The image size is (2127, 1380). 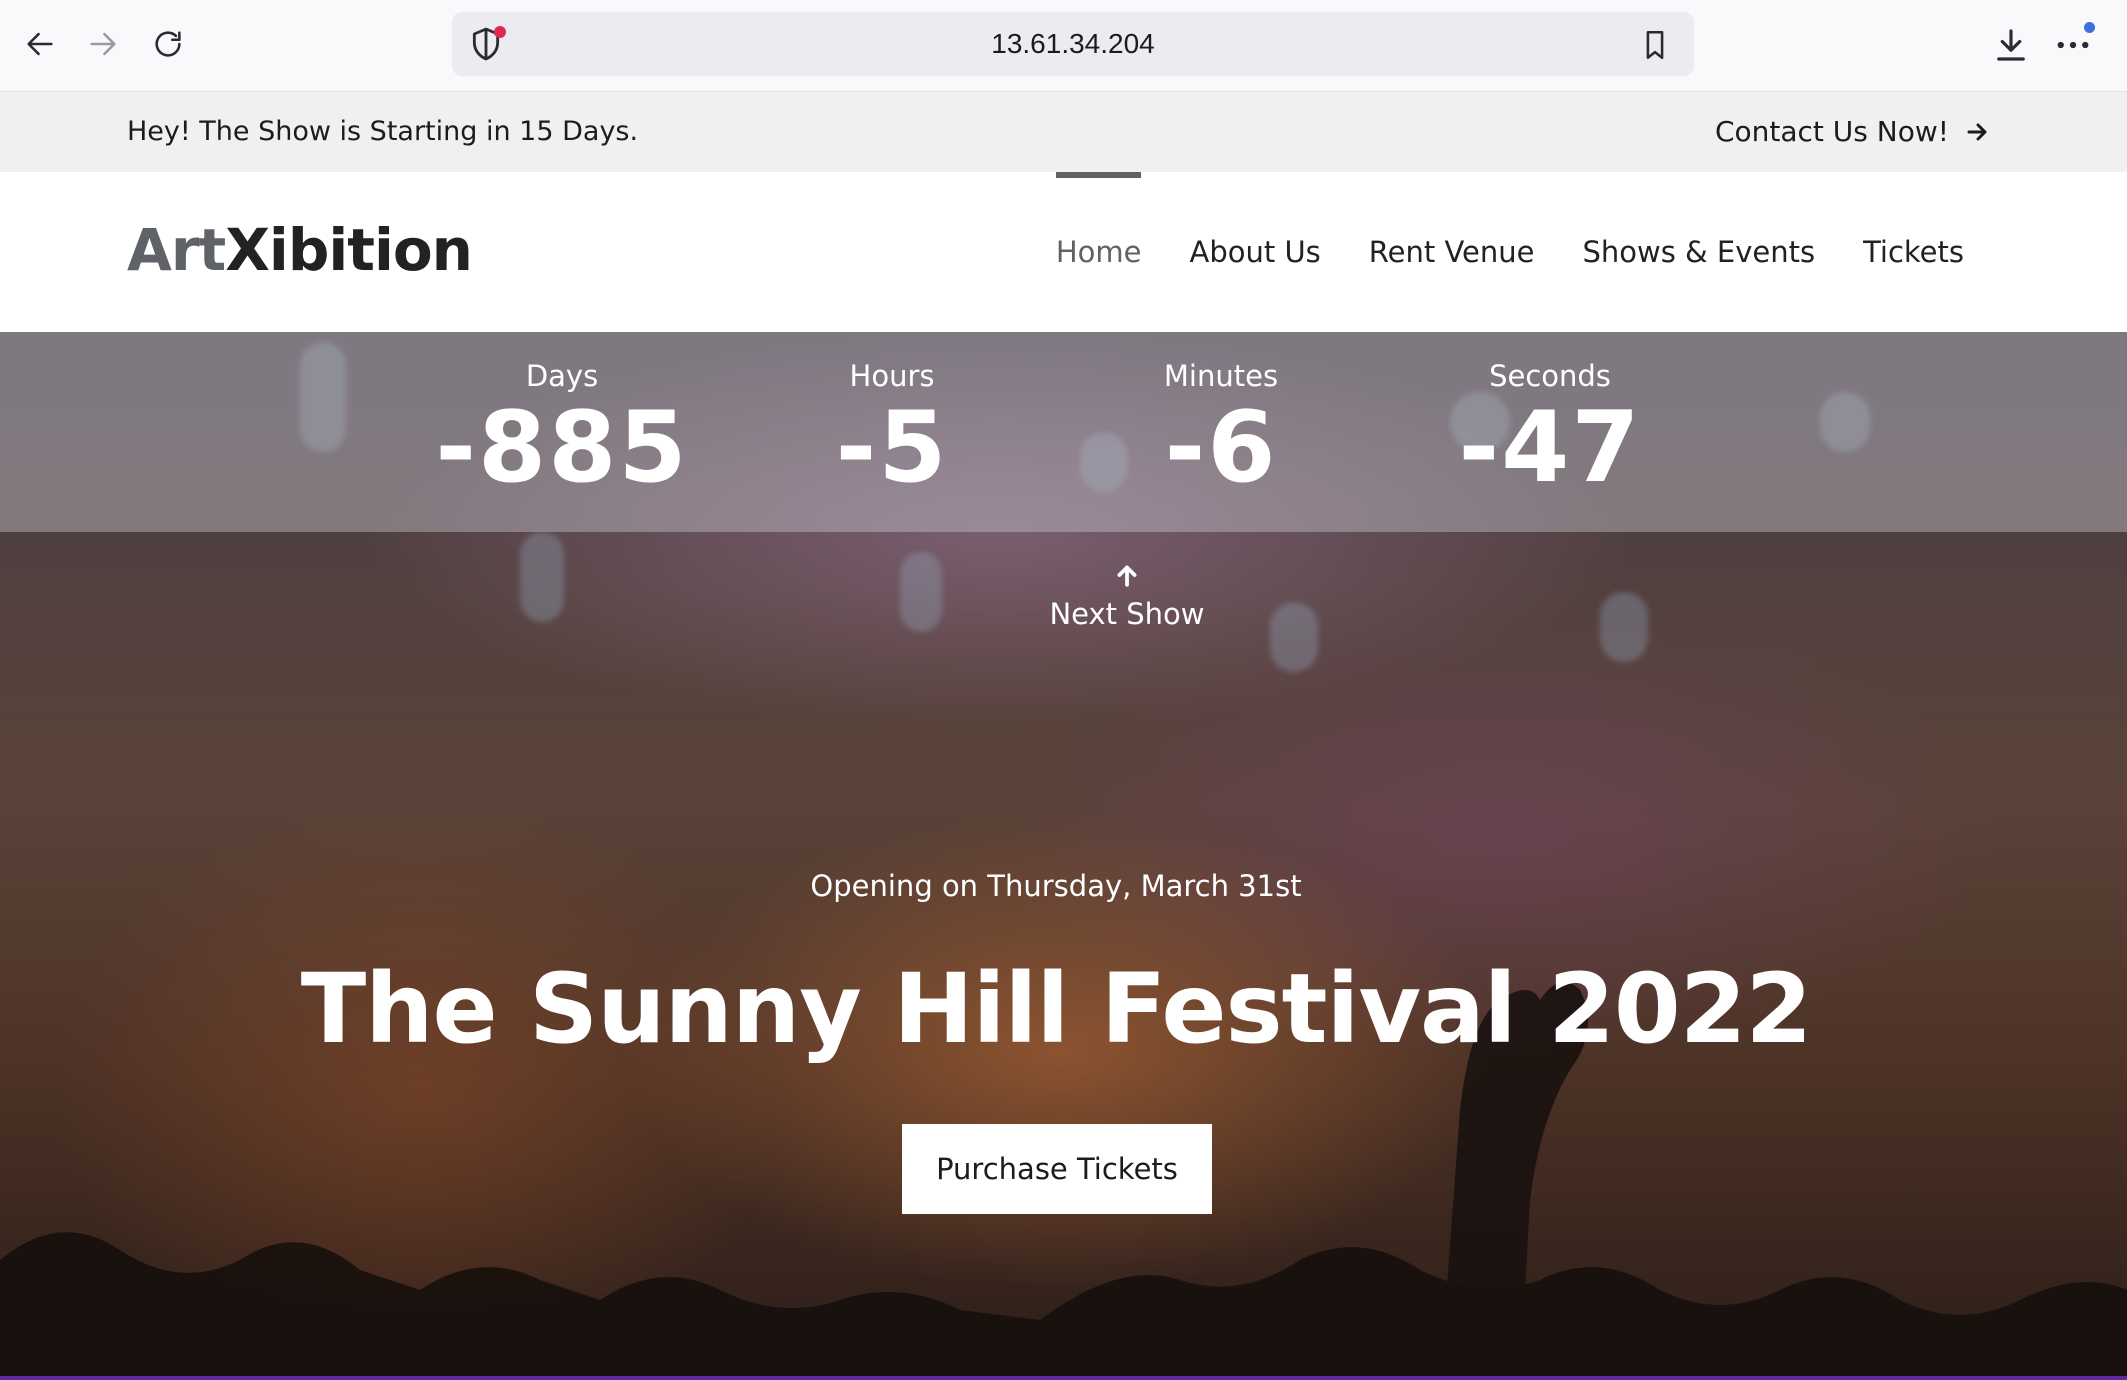 What do you see at coordinates (1254, 252) in the screenshot?
I see `nav-item-about-us: About Us` at bounding box center [1254, 252].